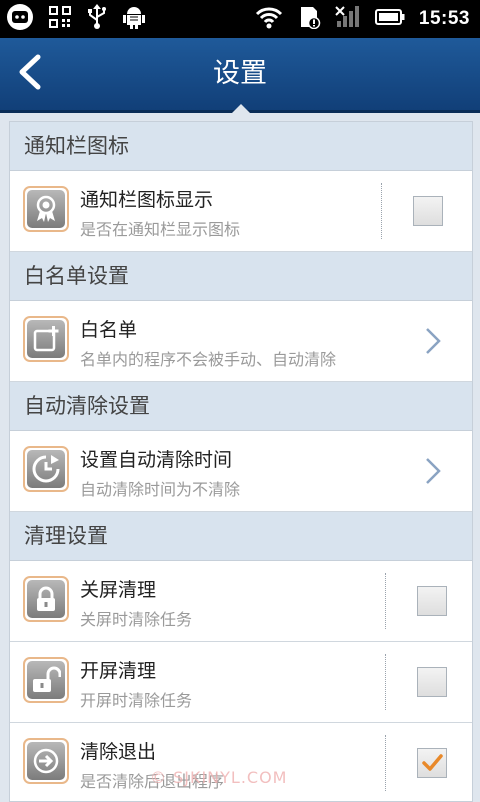 The image size is (480, 802). I want to click on clock-icon, so click(46, 469).